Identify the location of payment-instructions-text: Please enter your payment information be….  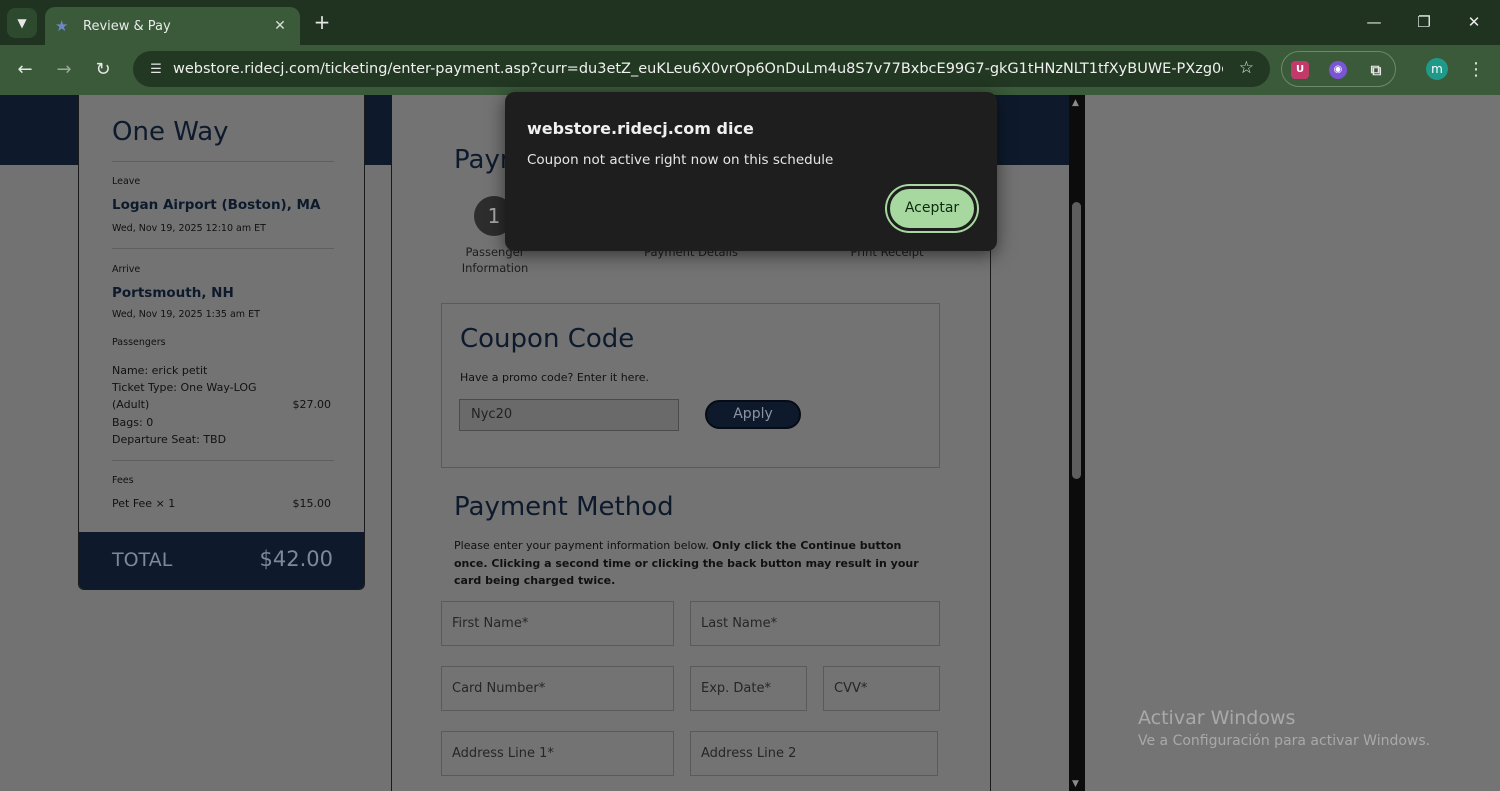
(583, 545).